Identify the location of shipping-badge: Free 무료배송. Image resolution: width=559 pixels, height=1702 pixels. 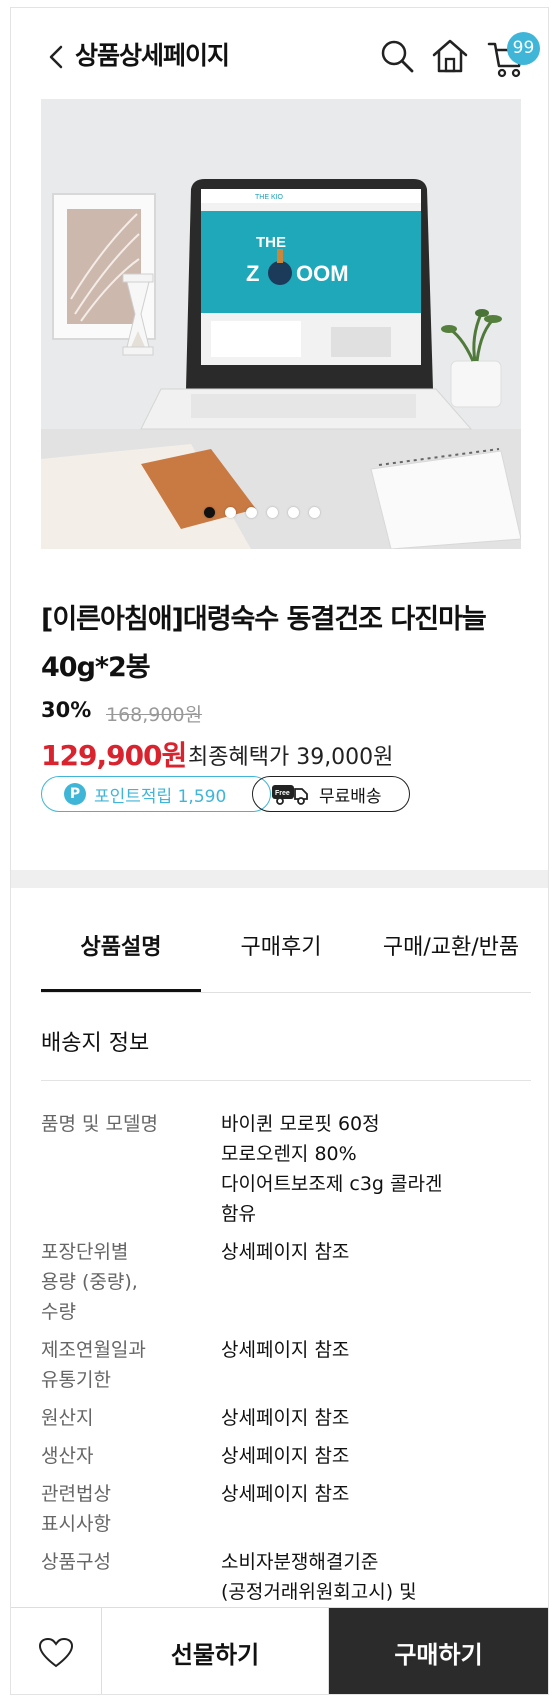
(331, 794).